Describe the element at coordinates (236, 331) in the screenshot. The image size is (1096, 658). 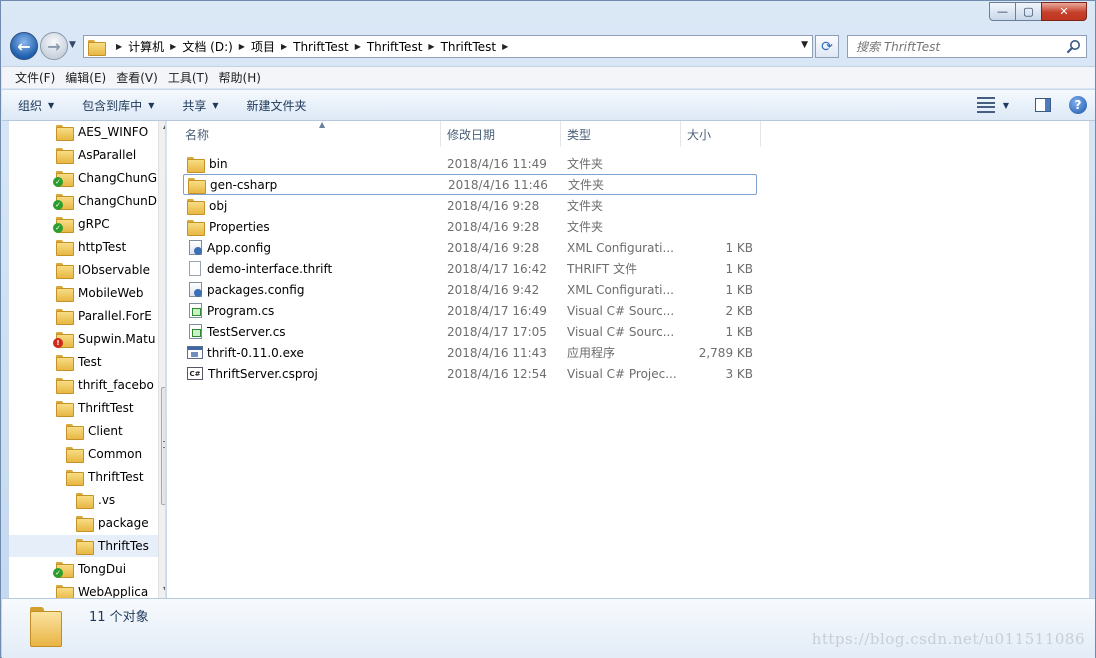
I see `file-name-cell: TestServer.cs` at that location.